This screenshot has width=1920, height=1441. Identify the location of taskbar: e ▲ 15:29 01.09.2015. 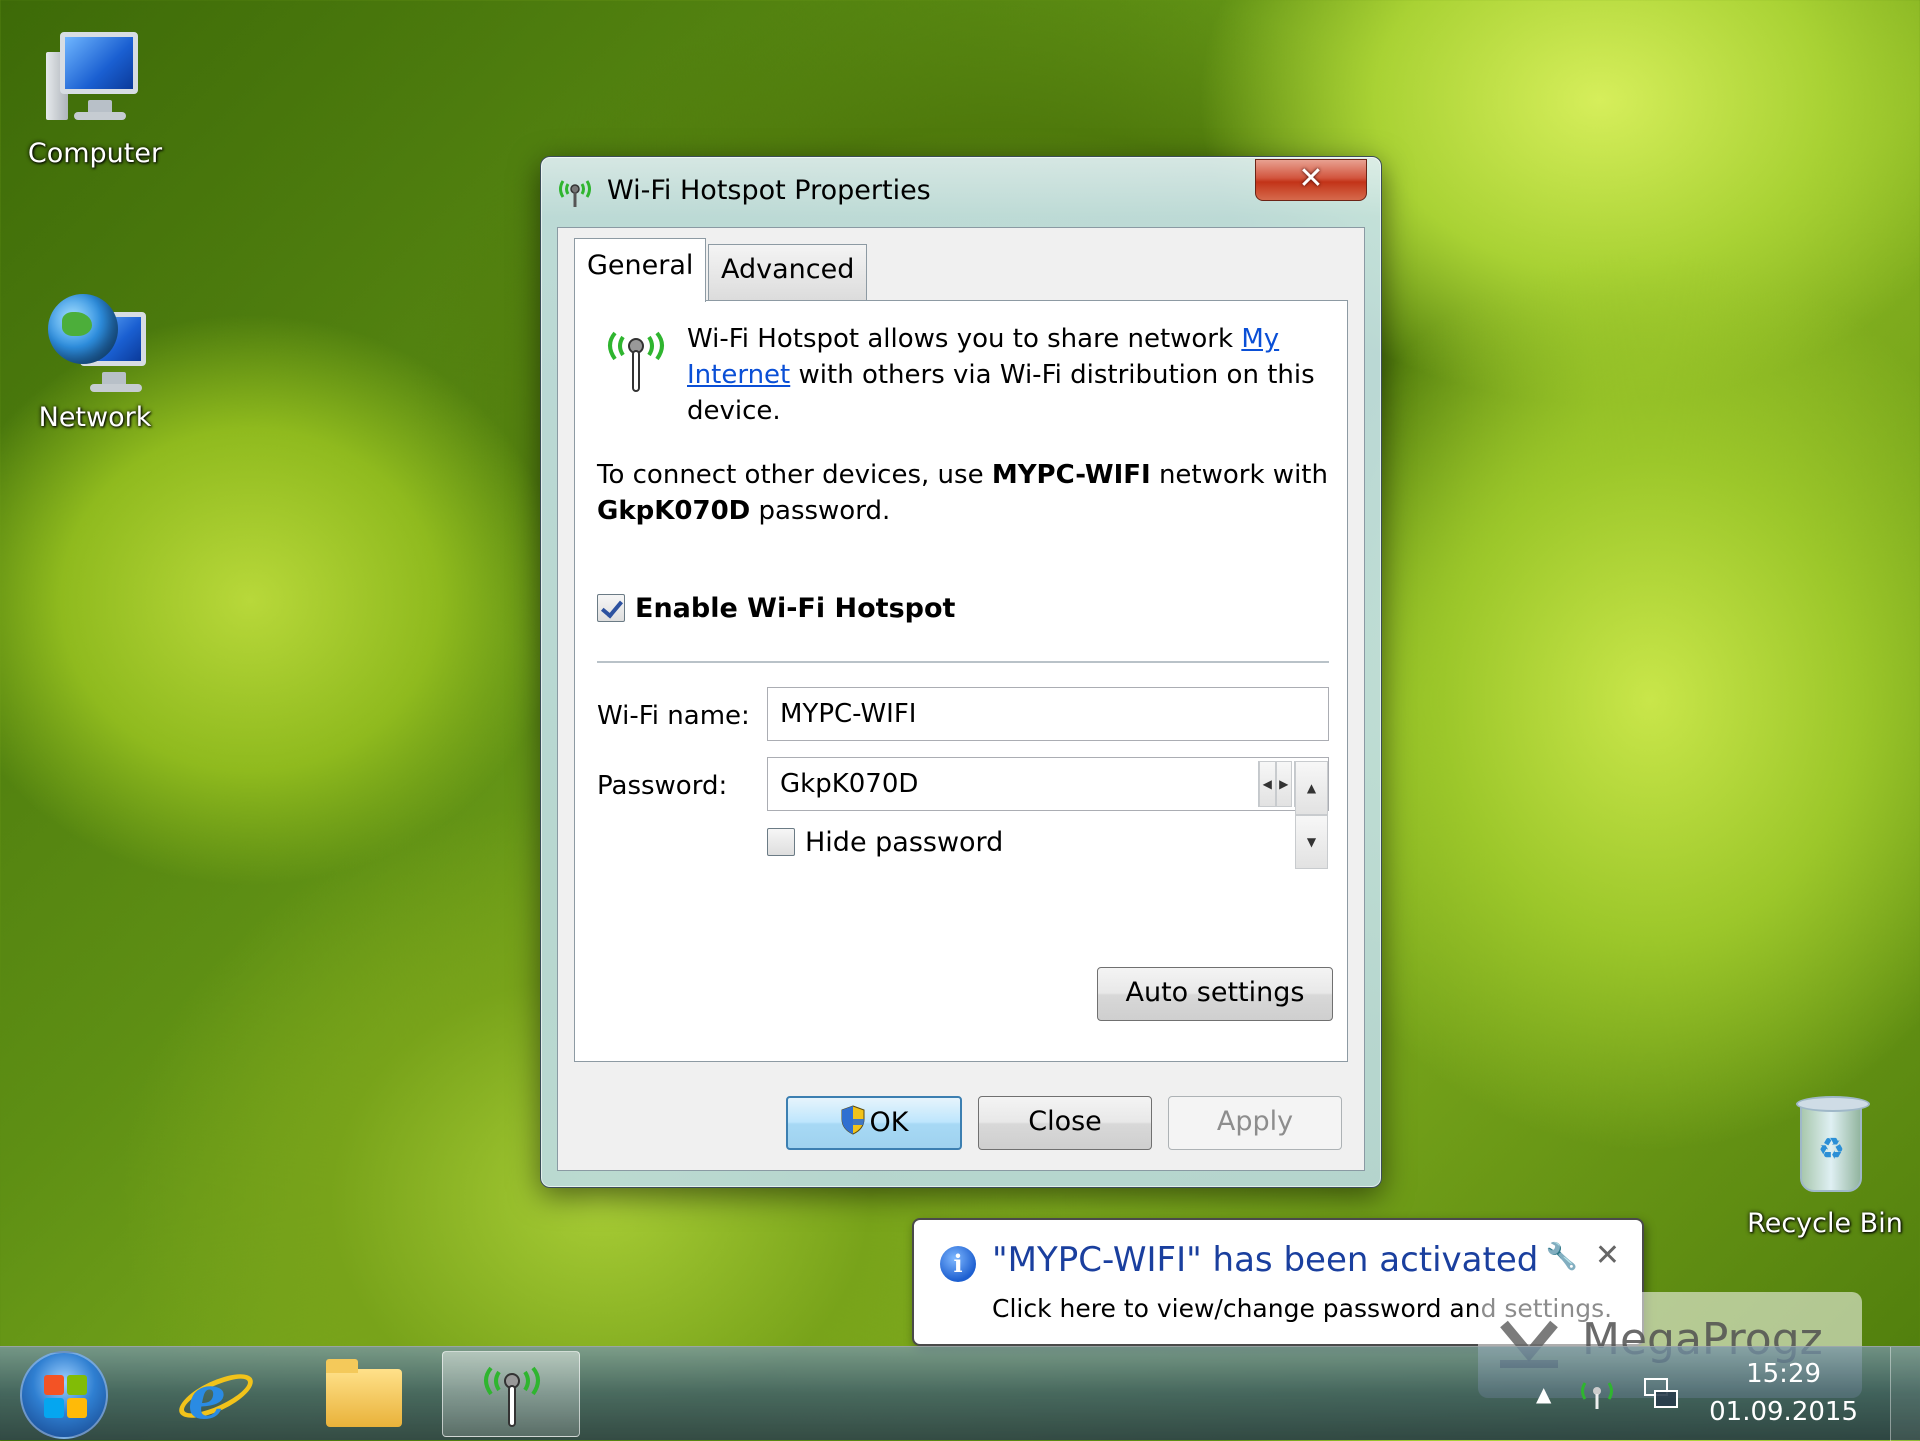
(960, 1393).